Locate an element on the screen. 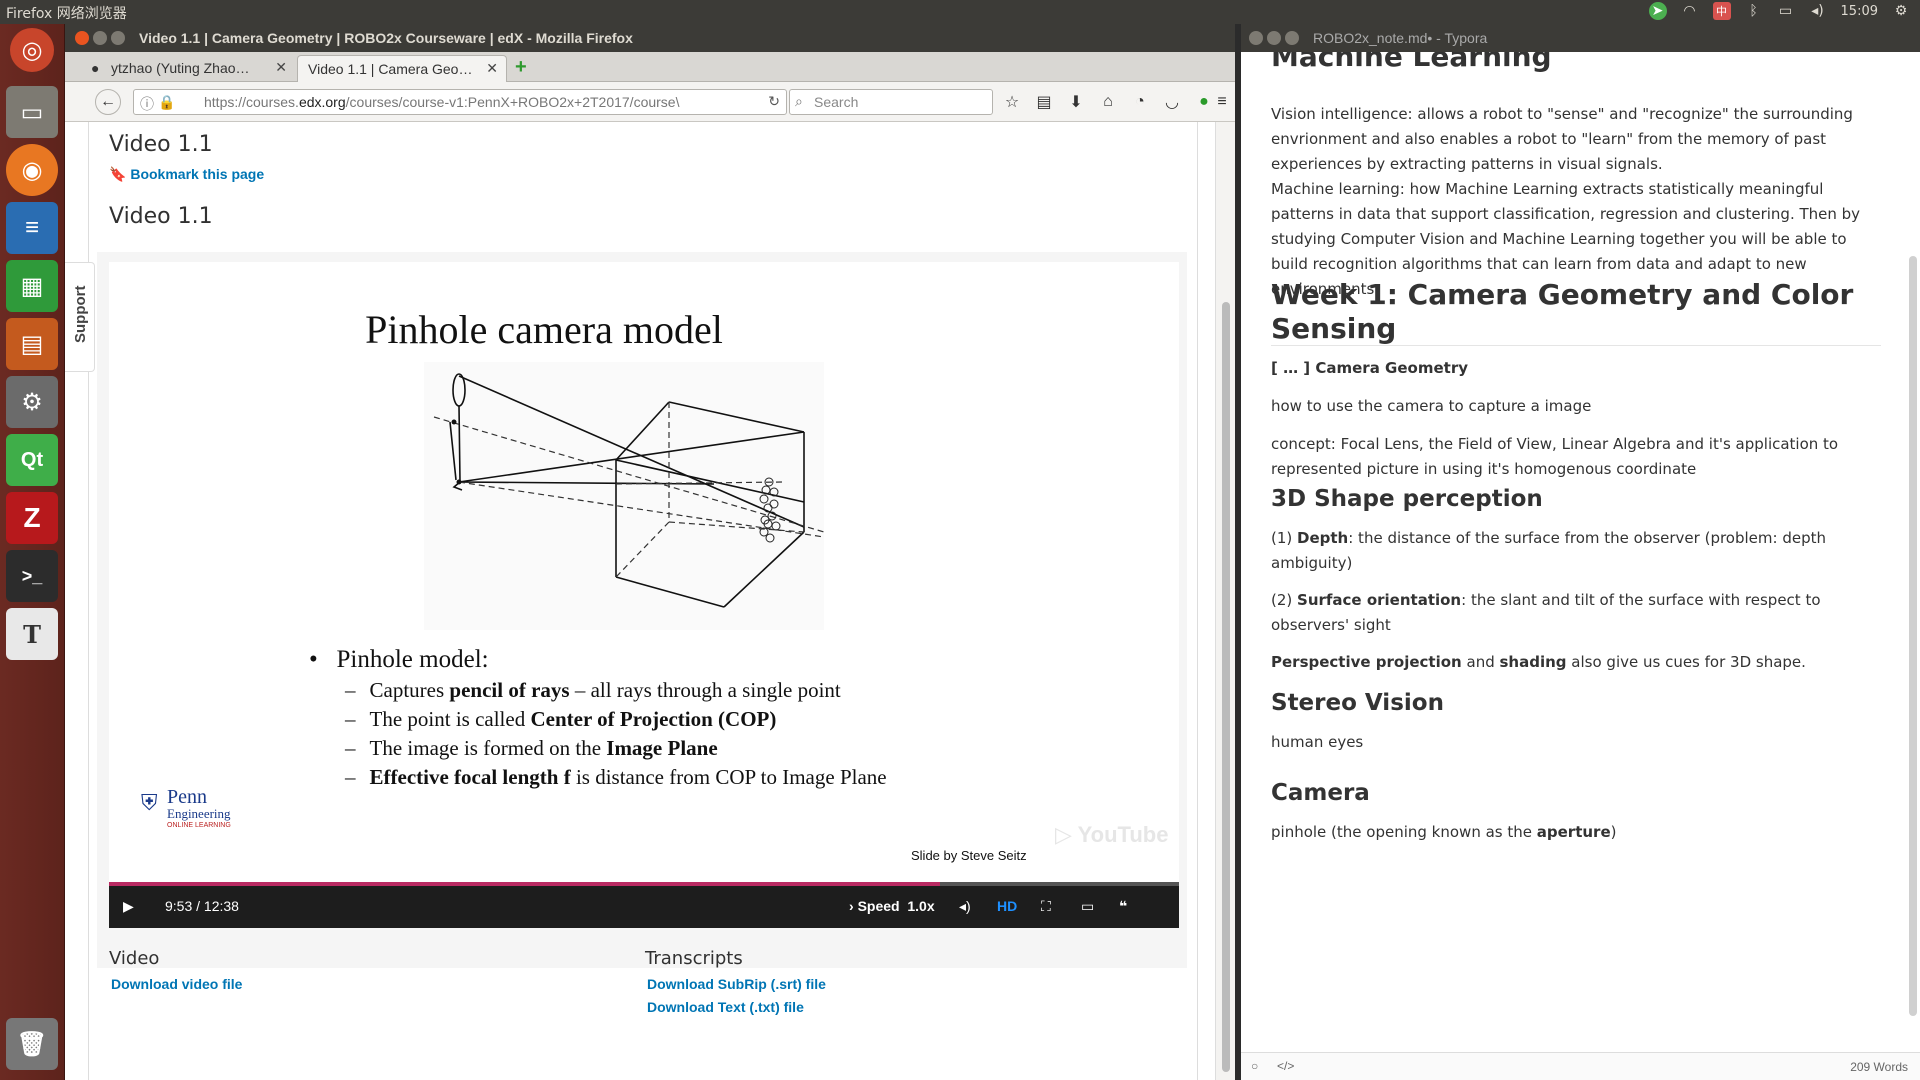 This screenshot has width=1920, height=1080. bold-text: Depth is located at coordinates (1323, 538).